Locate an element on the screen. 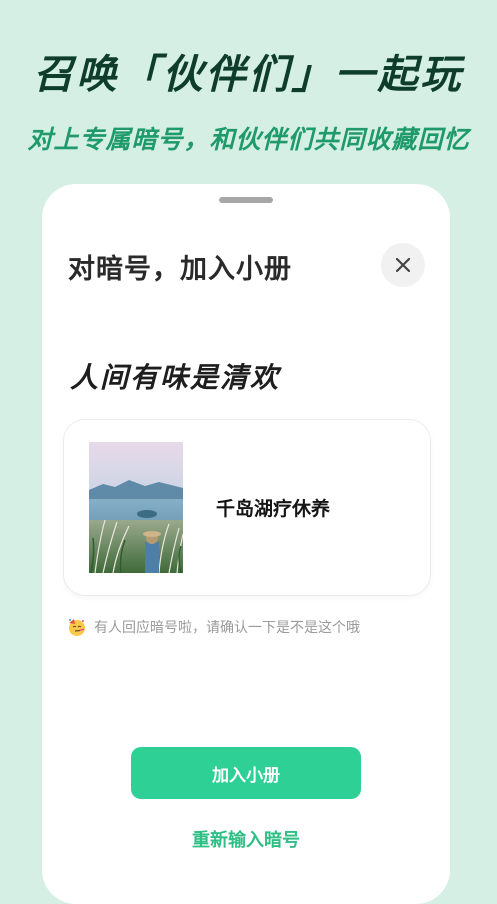 The width and height of the screenshot is (497, 904). close-icon is located at coordinates (403, 265).